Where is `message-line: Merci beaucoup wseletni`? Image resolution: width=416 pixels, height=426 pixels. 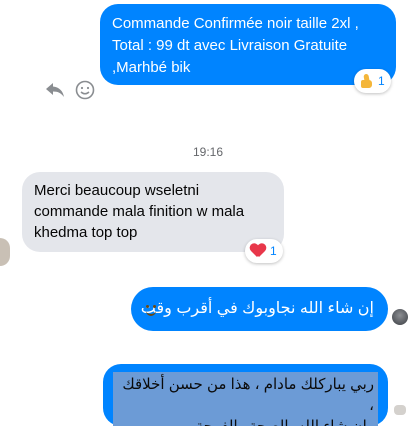
message-line: Merci beaucoup wseletni is located at coordinates (117, 190).